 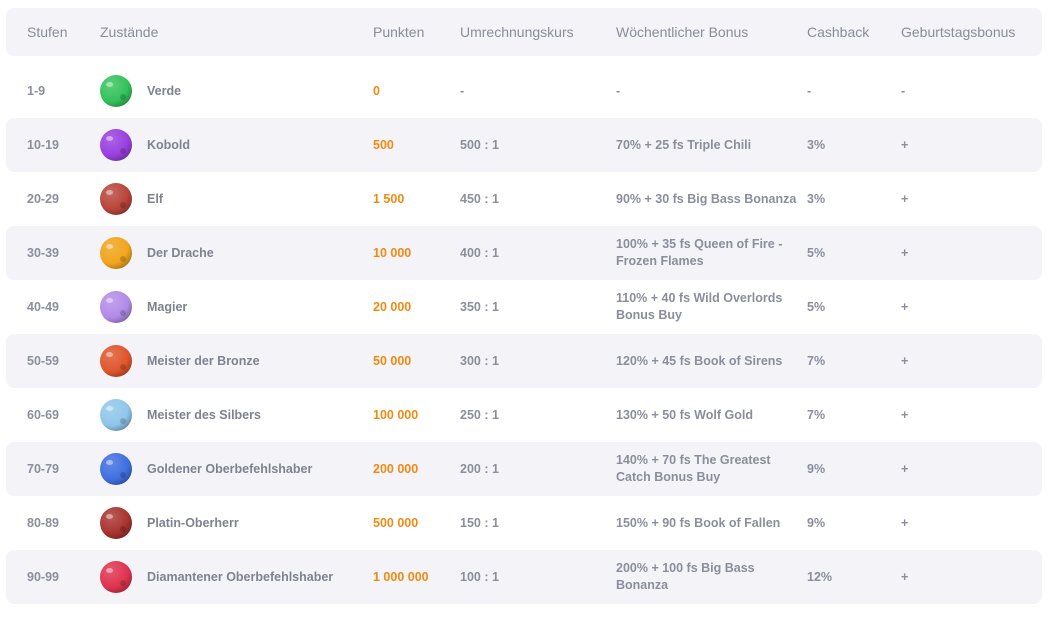 I want to click on header-umrechnungskurs: Umrechnungskurs, so click(x=517, y=32).